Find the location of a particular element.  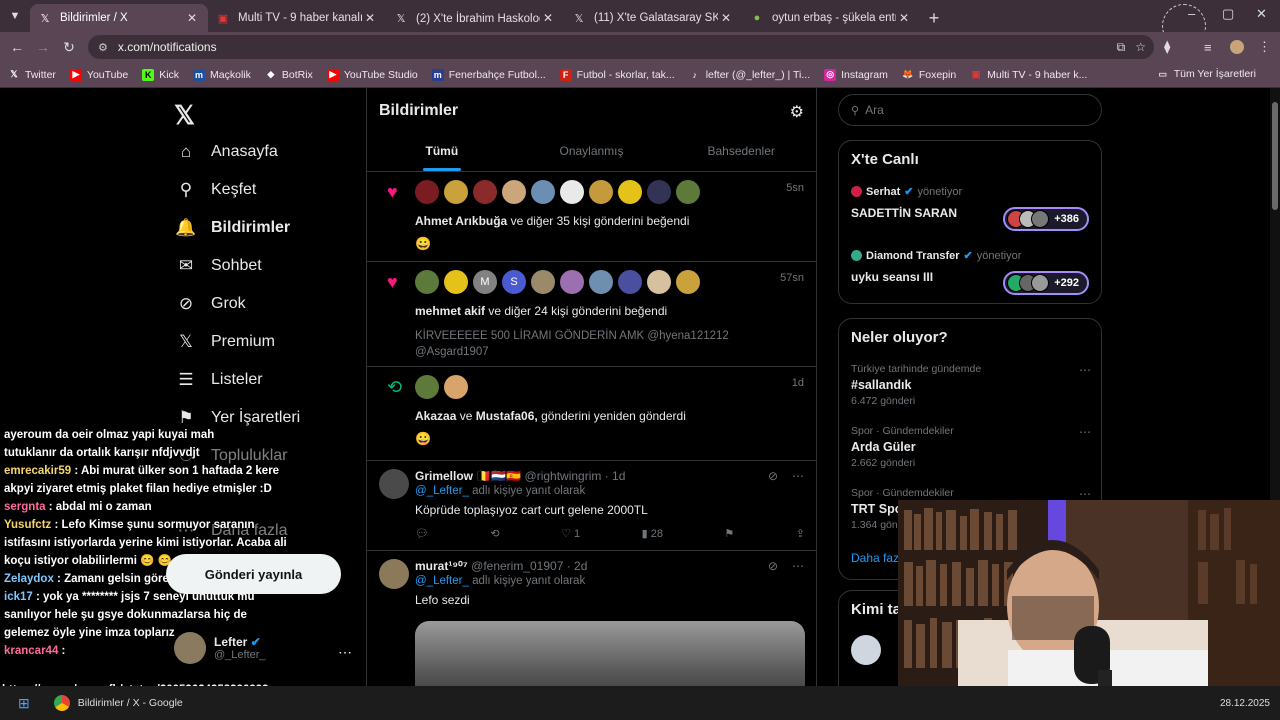

windows-start-icon: ⊞ is located at coordinates (24, 703).